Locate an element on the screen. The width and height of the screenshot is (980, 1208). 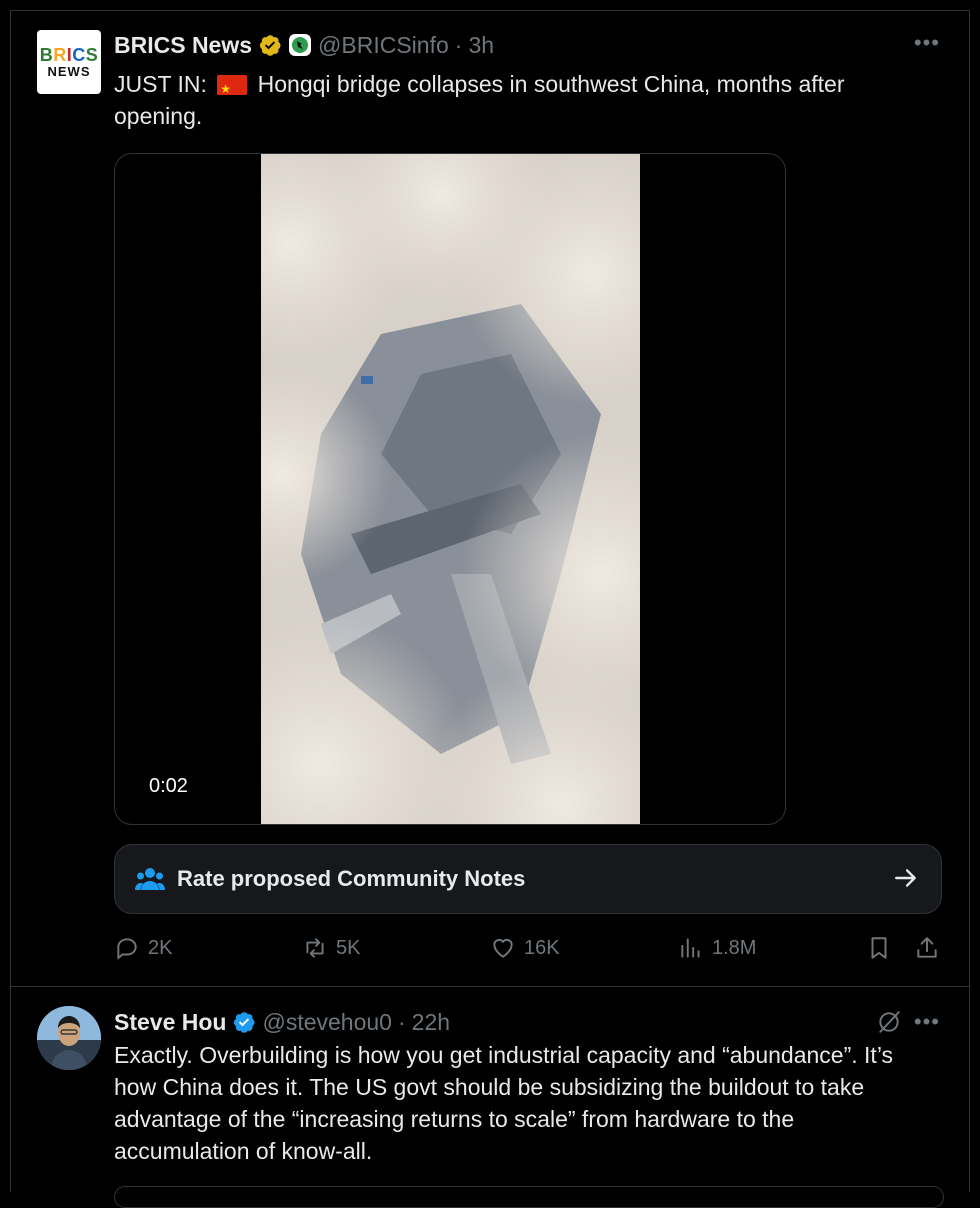
reply-count: 2K is located at coordinates (160, 947).